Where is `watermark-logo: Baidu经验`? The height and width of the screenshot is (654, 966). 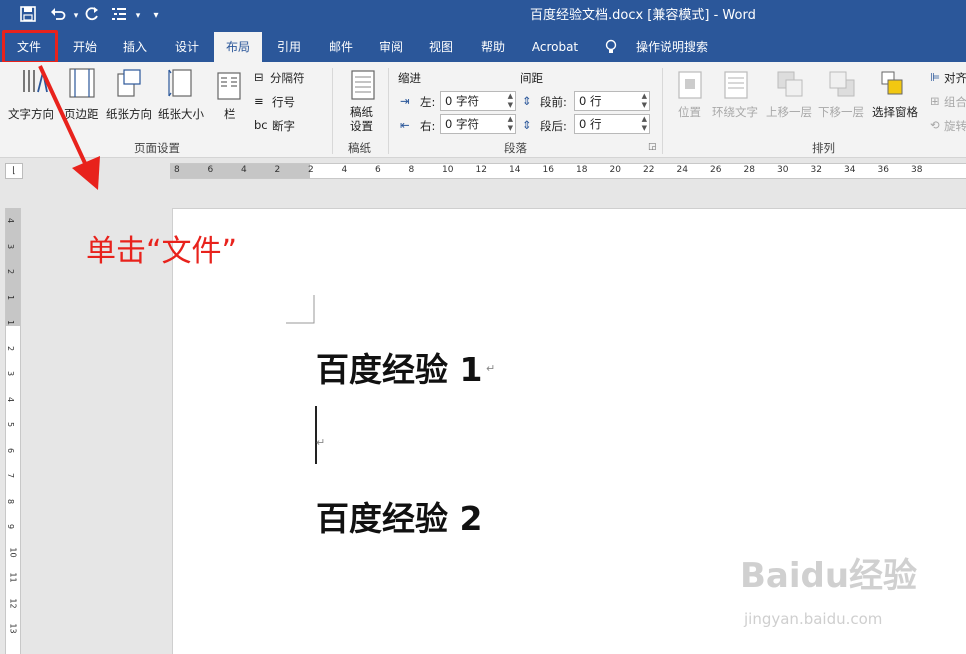
watermark-logo: Baidu经验 is located at coordinates (829, 576).